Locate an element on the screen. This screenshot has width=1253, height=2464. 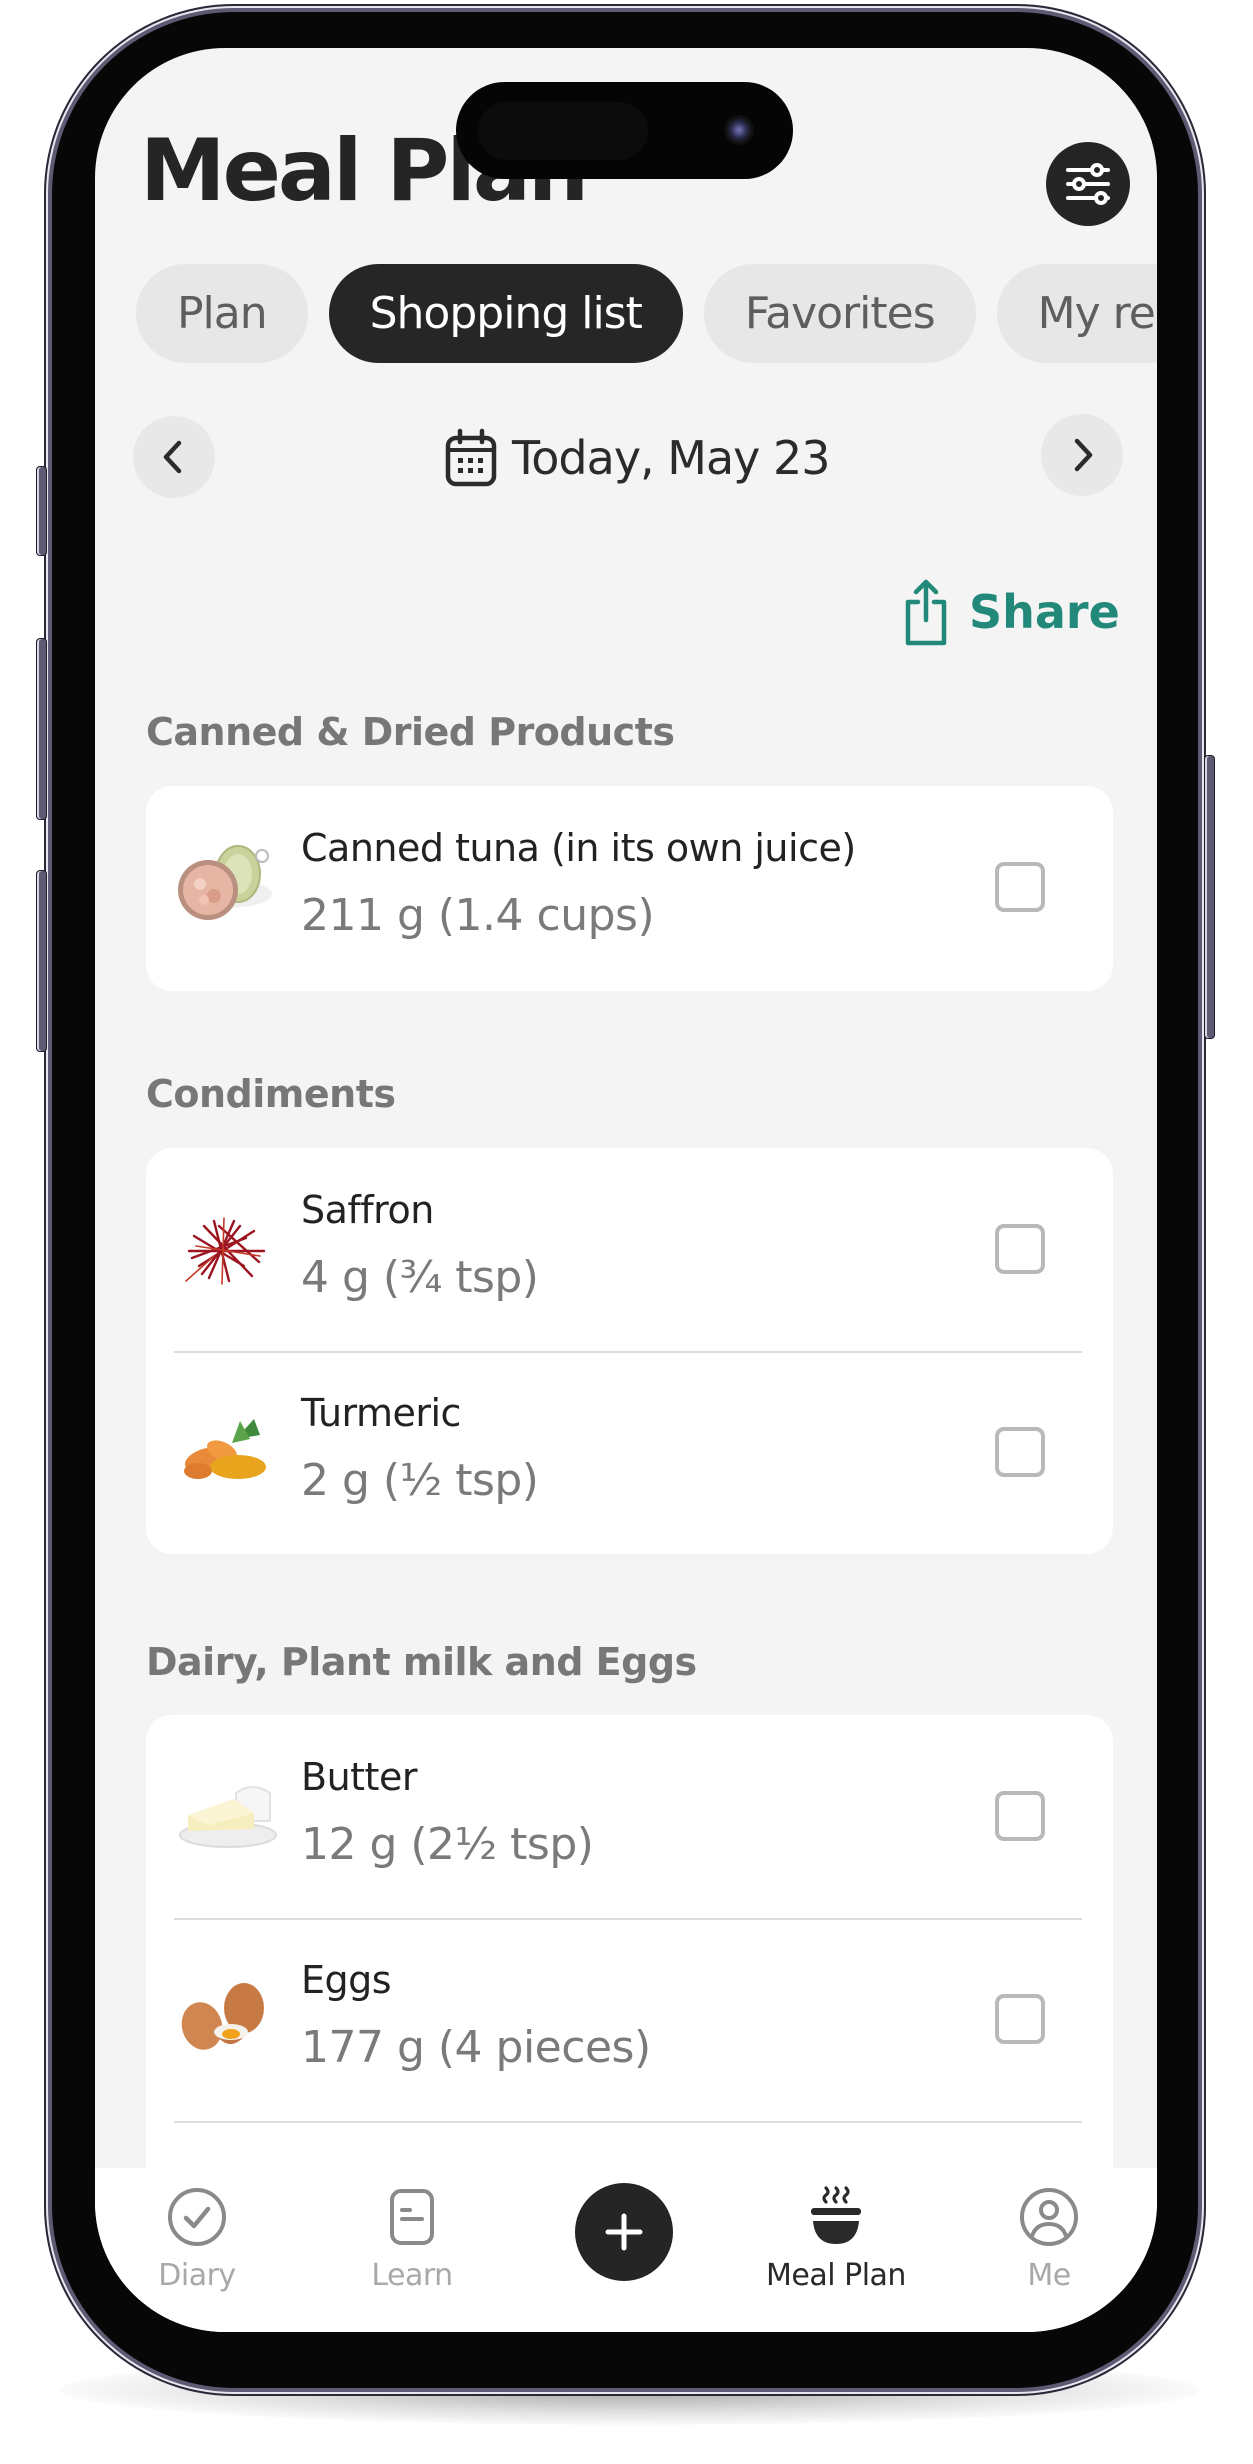
date-label: Today, May 23 is located at coordinates (671, 458).